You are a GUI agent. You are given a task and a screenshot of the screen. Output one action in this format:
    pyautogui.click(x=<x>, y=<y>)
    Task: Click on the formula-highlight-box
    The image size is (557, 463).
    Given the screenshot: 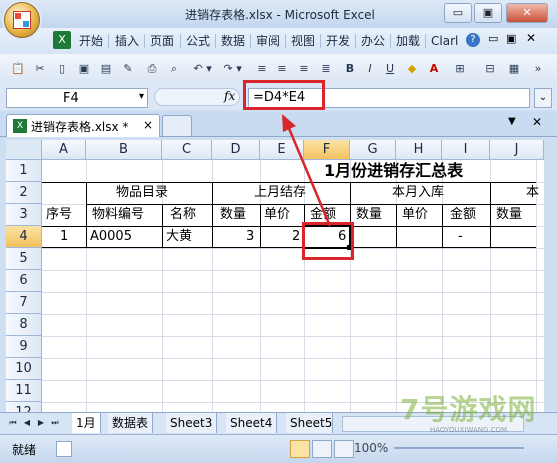 What is the action you would take?
    pyautogui.click(x=284, y=95)
    